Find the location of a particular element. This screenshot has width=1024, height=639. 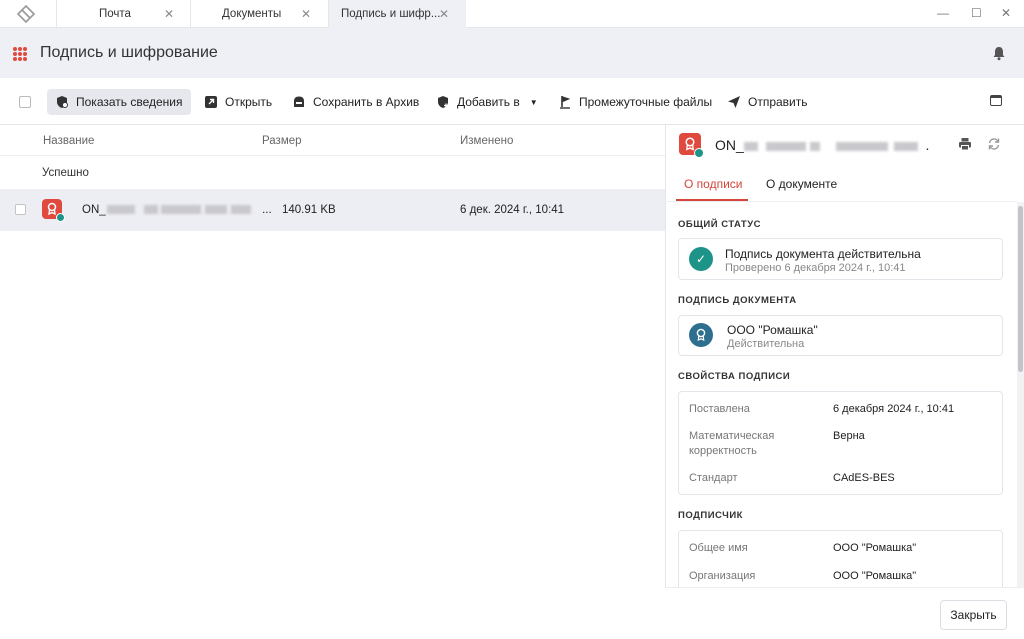

column-name: Название is located at coordinates (68, 141).